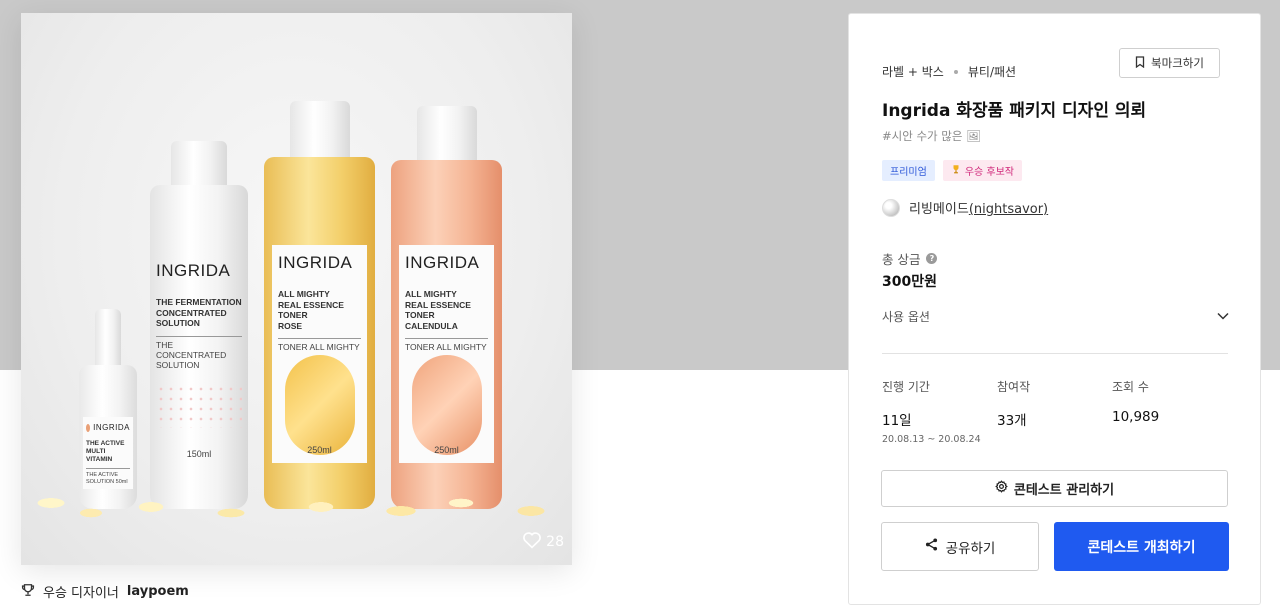 The height and width of the screenshot is (614, 1280). What do you see at coordinates (897, 421) in the screenshot?
I see `stat-value: 11일` at bounding box center [897, 421].